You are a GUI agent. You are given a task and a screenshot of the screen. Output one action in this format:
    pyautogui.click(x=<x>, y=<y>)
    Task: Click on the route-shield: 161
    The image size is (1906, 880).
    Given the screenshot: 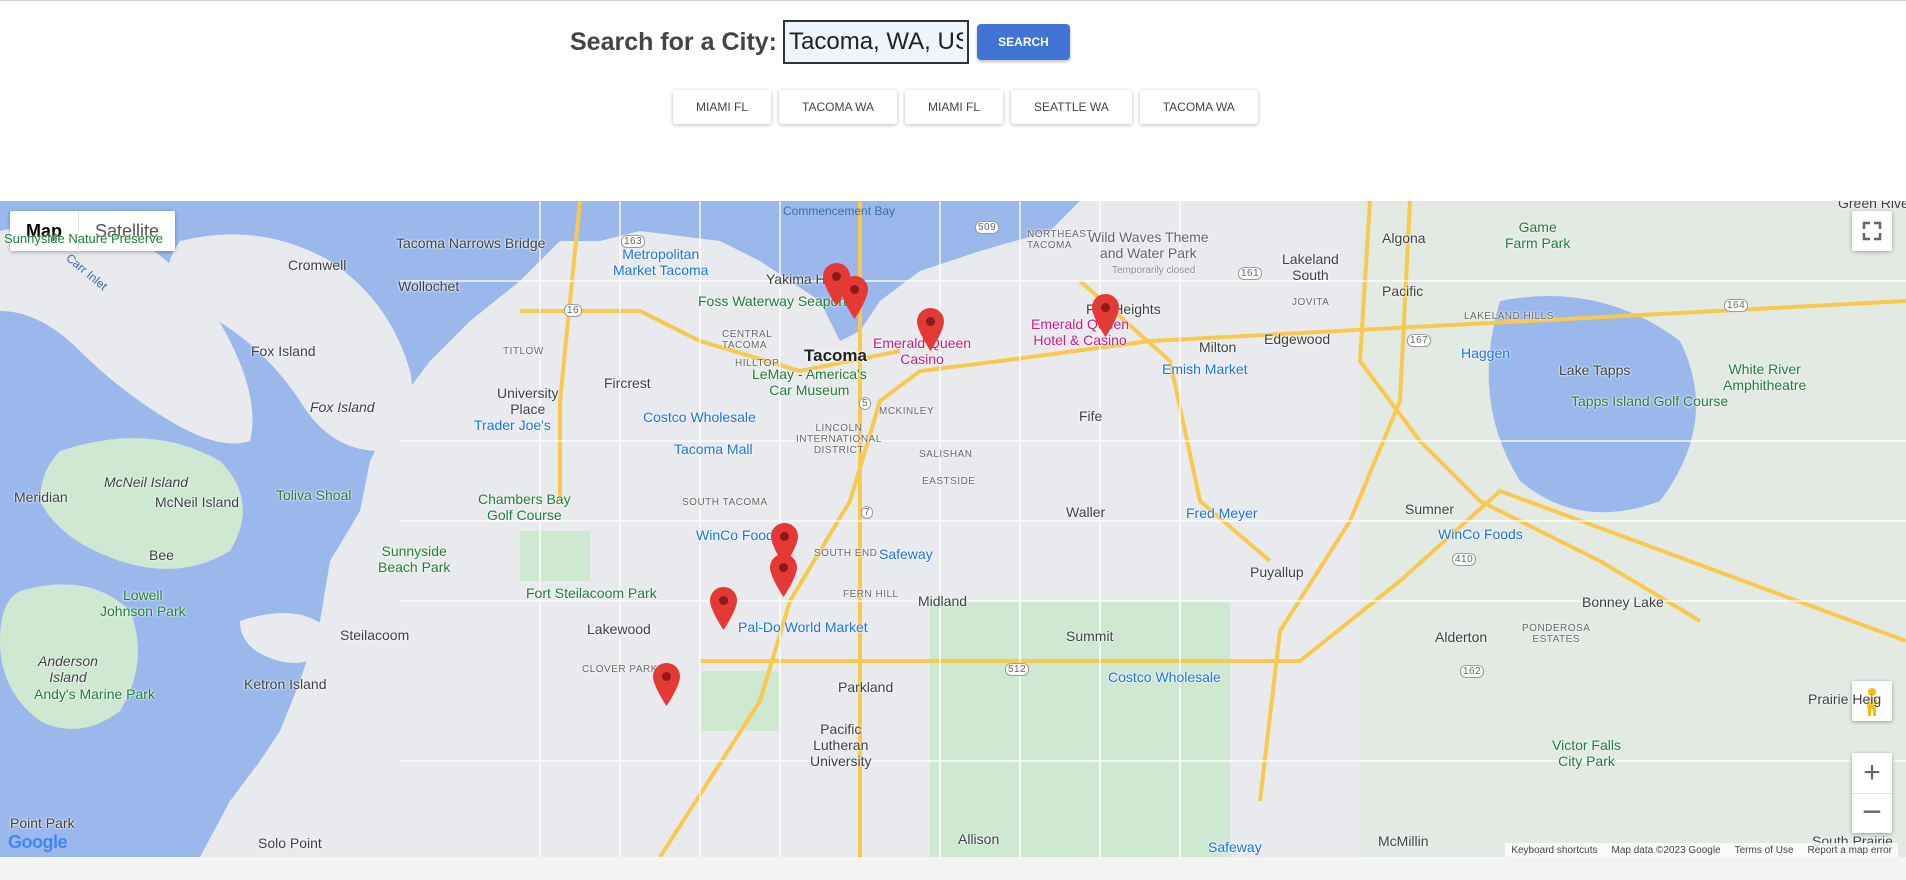 What is the action you would take?
    pyautogui.click(x=1250, y=273)
    